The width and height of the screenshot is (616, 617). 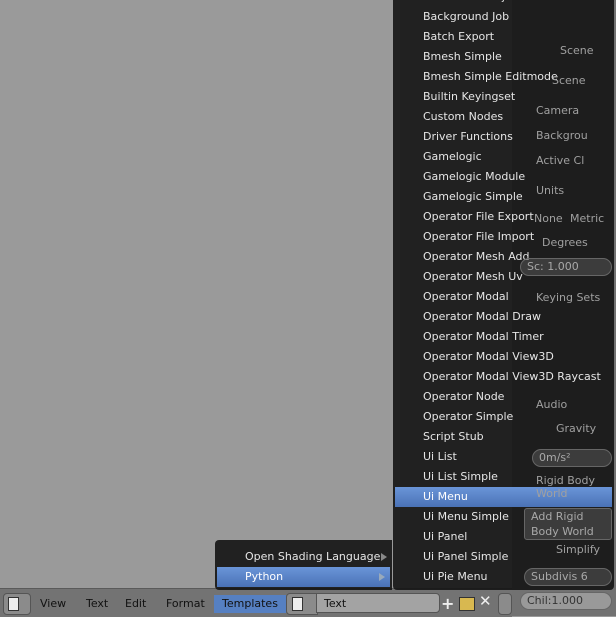 I want to click on menu-item-label: Python, so click(x=264, y=576).